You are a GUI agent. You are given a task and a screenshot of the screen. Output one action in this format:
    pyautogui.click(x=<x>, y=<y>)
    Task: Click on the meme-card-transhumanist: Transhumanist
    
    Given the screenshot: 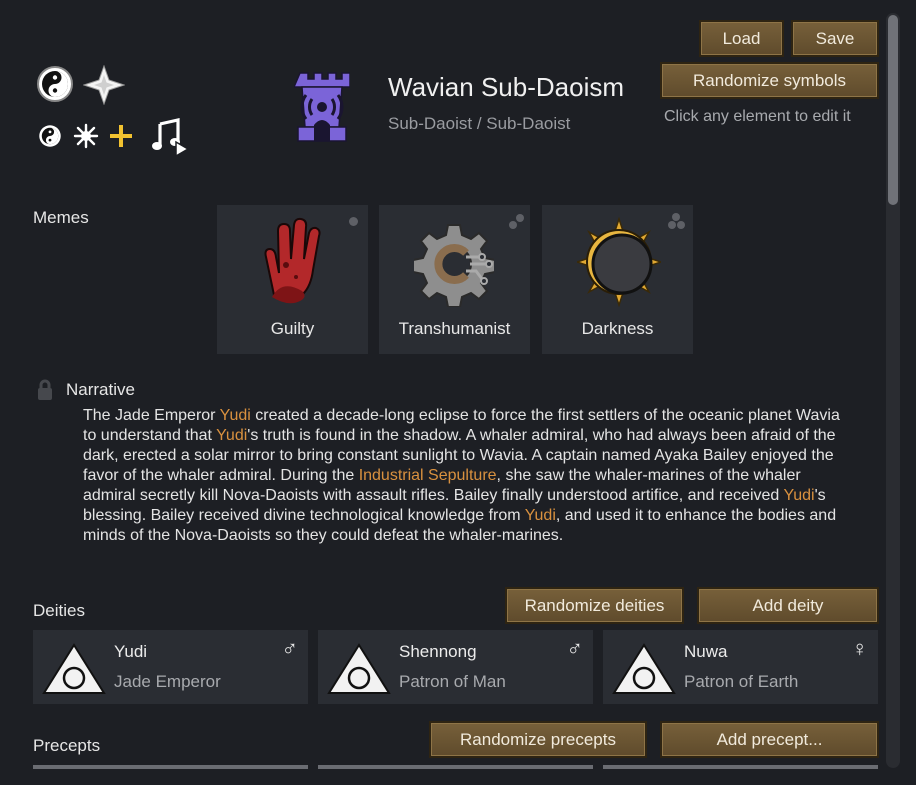 What is the action you would take?
    pyautogui.click(x=454, y=279)
    